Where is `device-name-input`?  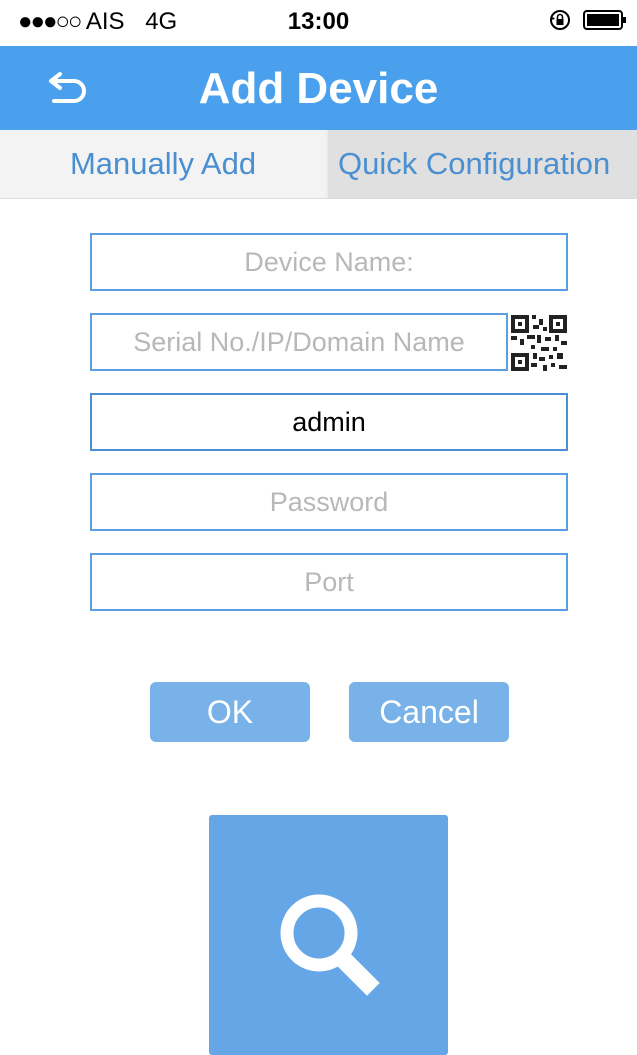
device-name-input is located at coordinates (329, 262).